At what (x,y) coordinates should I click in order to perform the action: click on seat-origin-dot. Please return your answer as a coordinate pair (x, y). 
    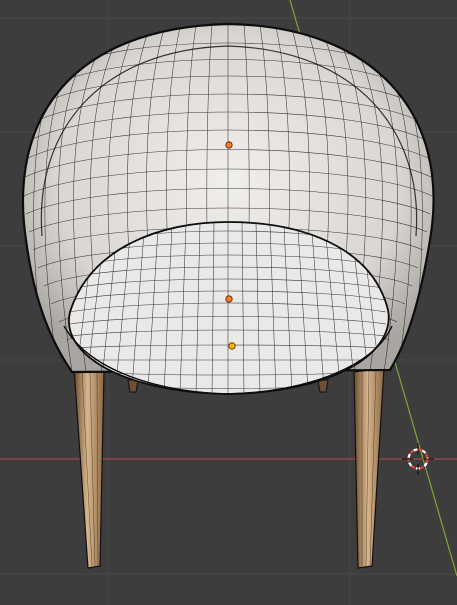
    Looking at the image, I should click on (229, 299).